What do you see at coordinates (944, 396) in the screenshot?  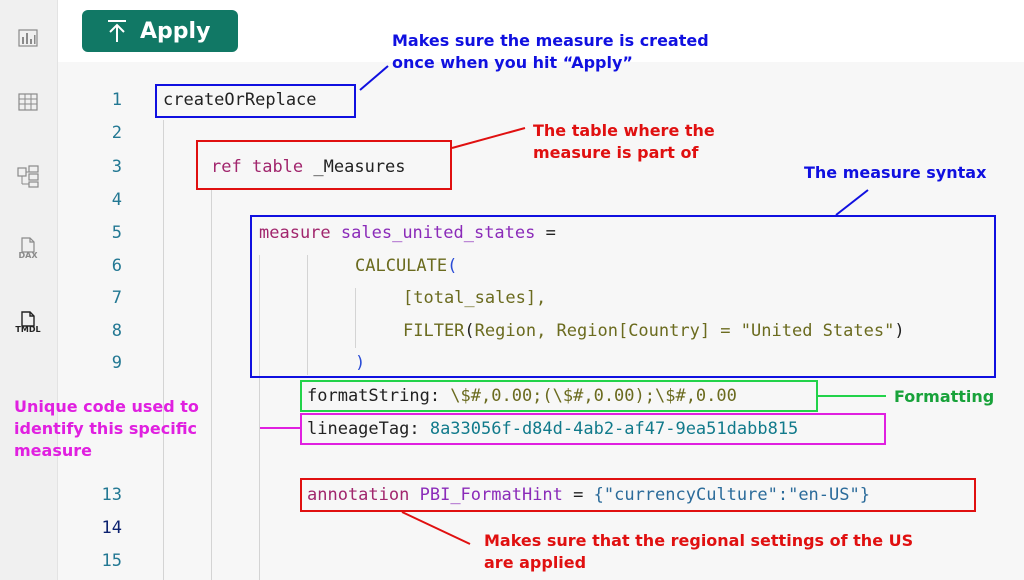 I see `note-formatting: Formatting` at bounding box center [944, 396].